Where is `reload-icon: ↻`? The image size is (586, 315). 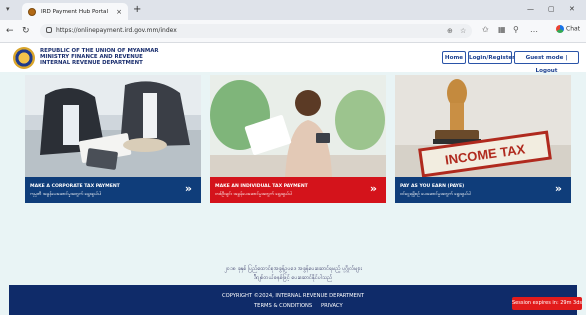 reload-icon: ↻ is located at coordinates (26, 31).